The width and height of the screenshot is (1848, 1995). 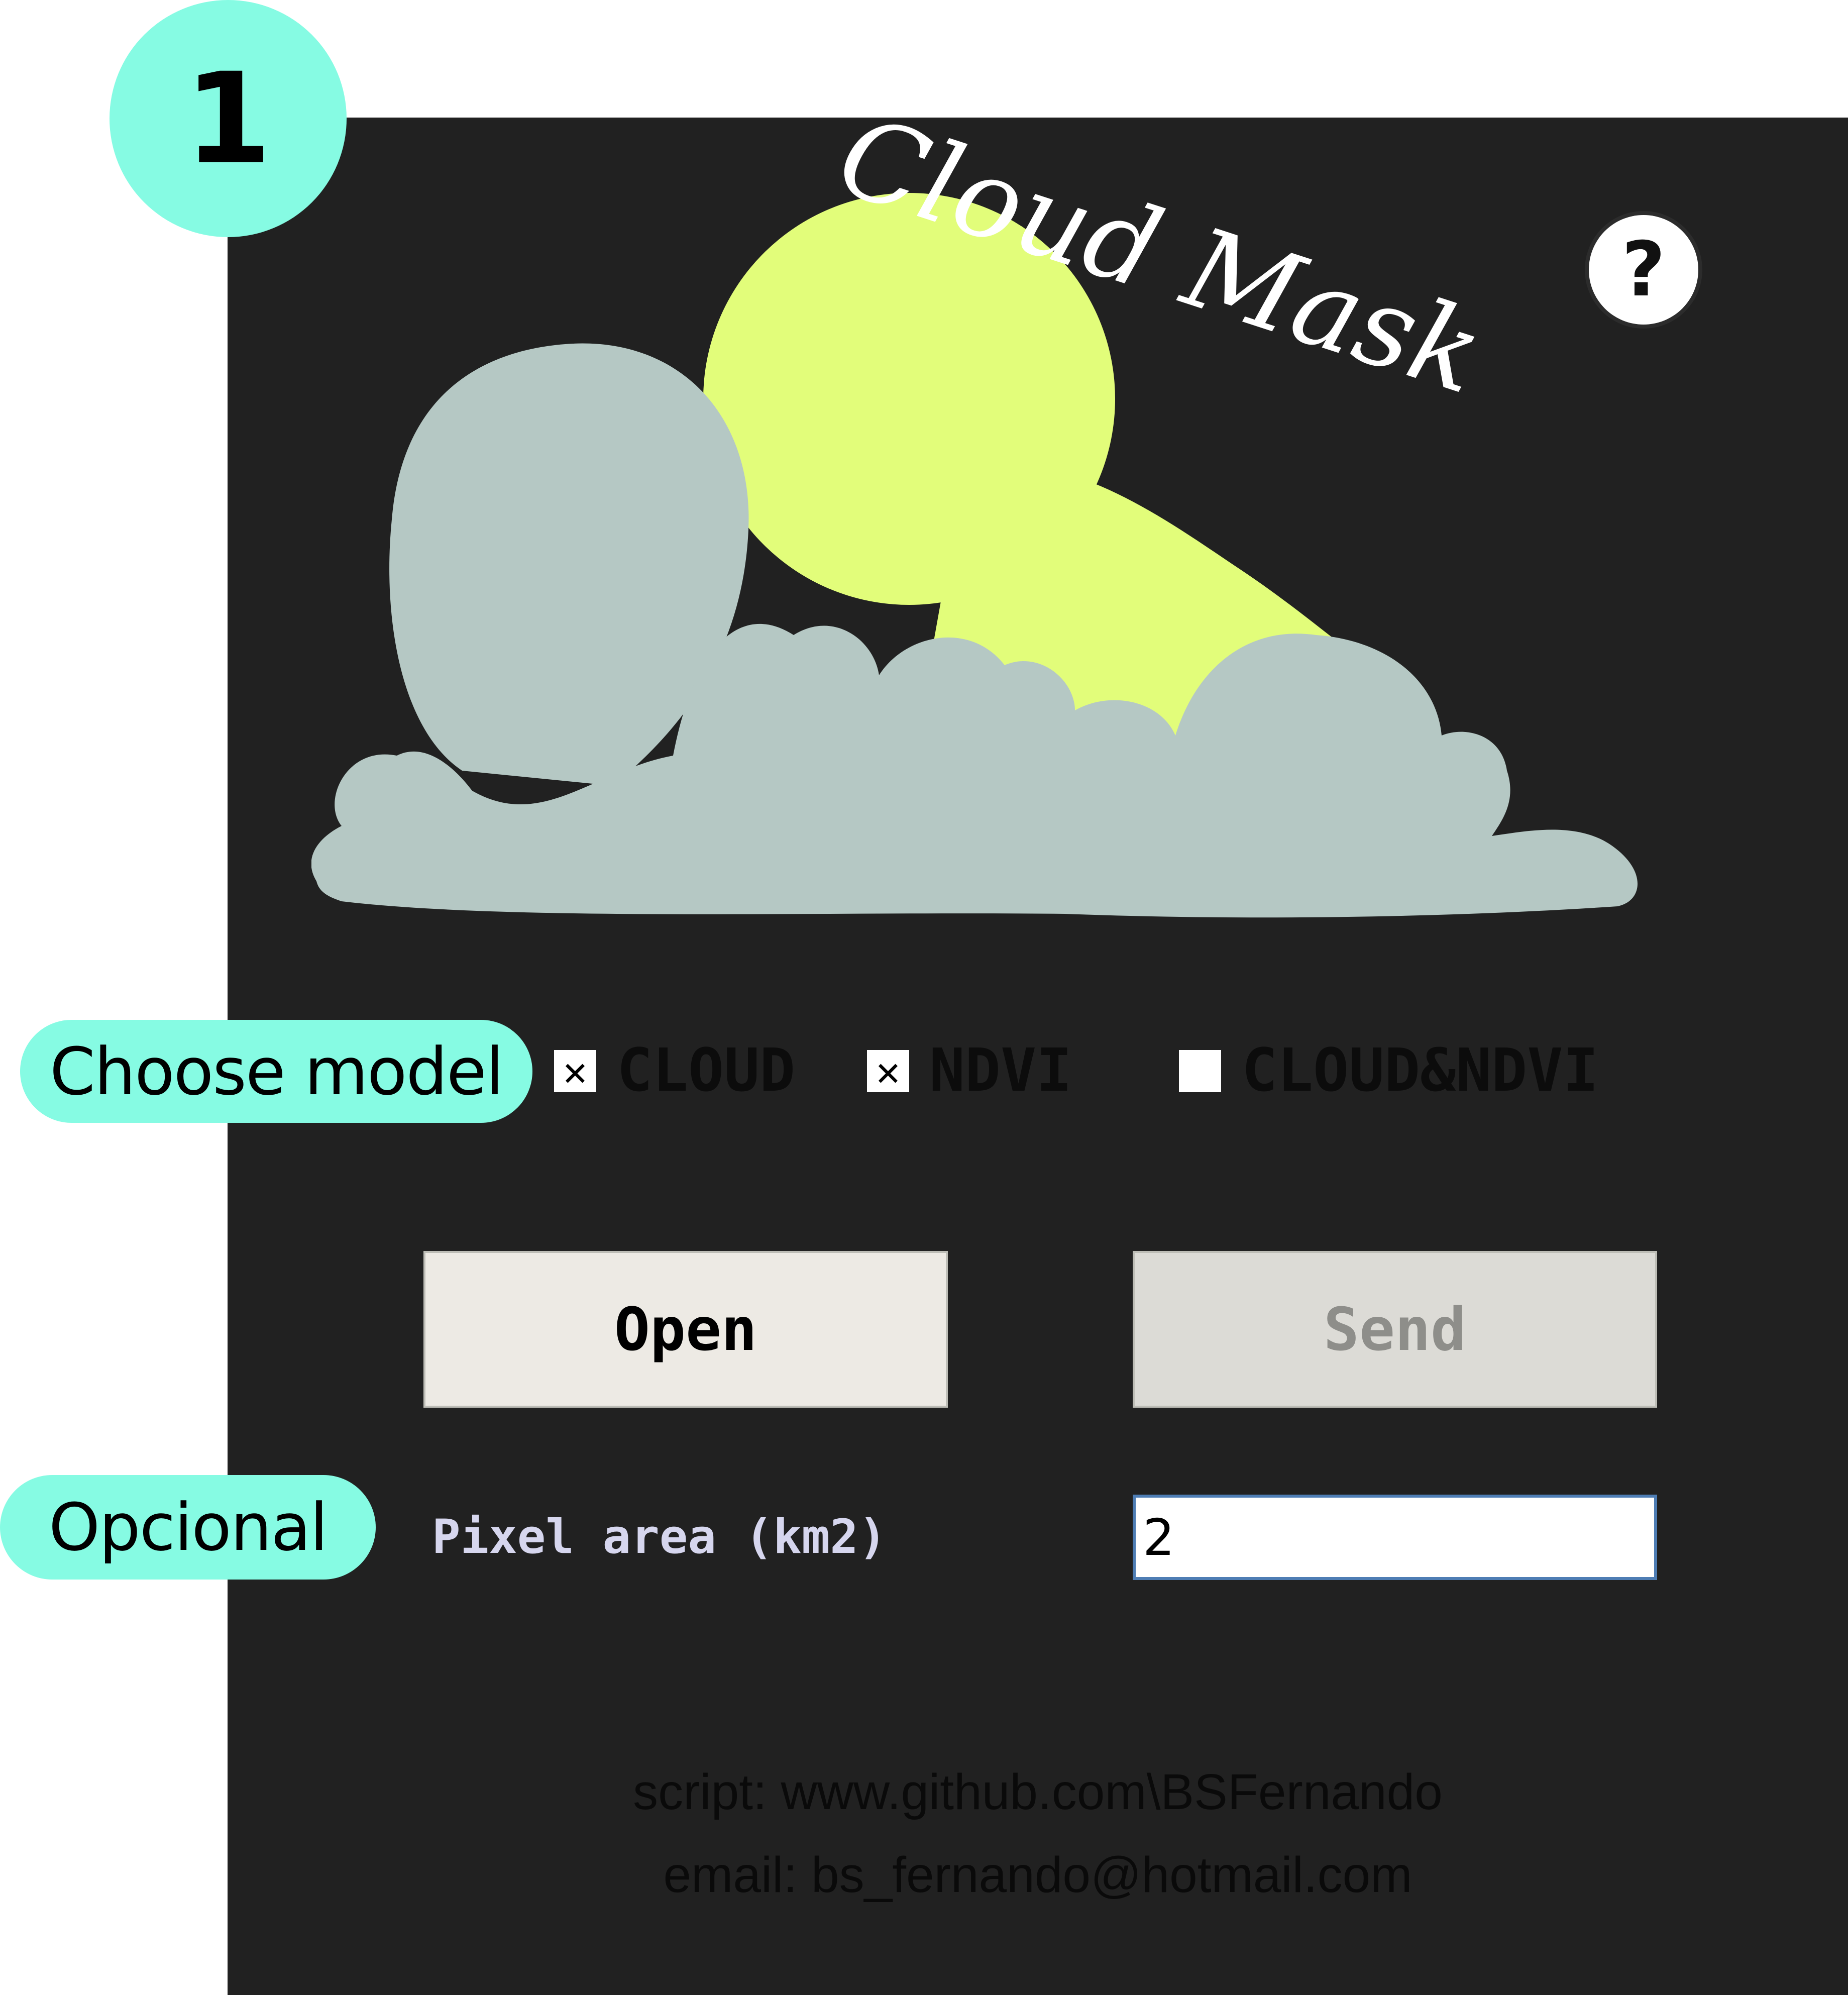 I want to click on annotation-choose-model: Choose model, so click(x=276, y=1071).